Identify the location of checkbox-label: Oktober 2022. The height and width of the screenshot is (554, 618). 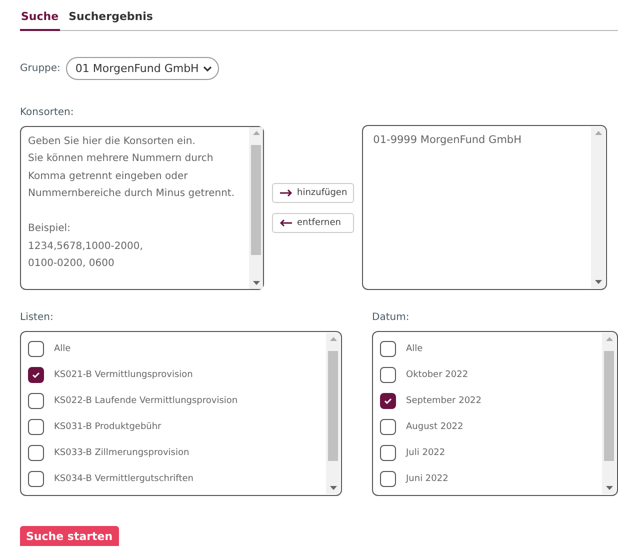
(437, 375).